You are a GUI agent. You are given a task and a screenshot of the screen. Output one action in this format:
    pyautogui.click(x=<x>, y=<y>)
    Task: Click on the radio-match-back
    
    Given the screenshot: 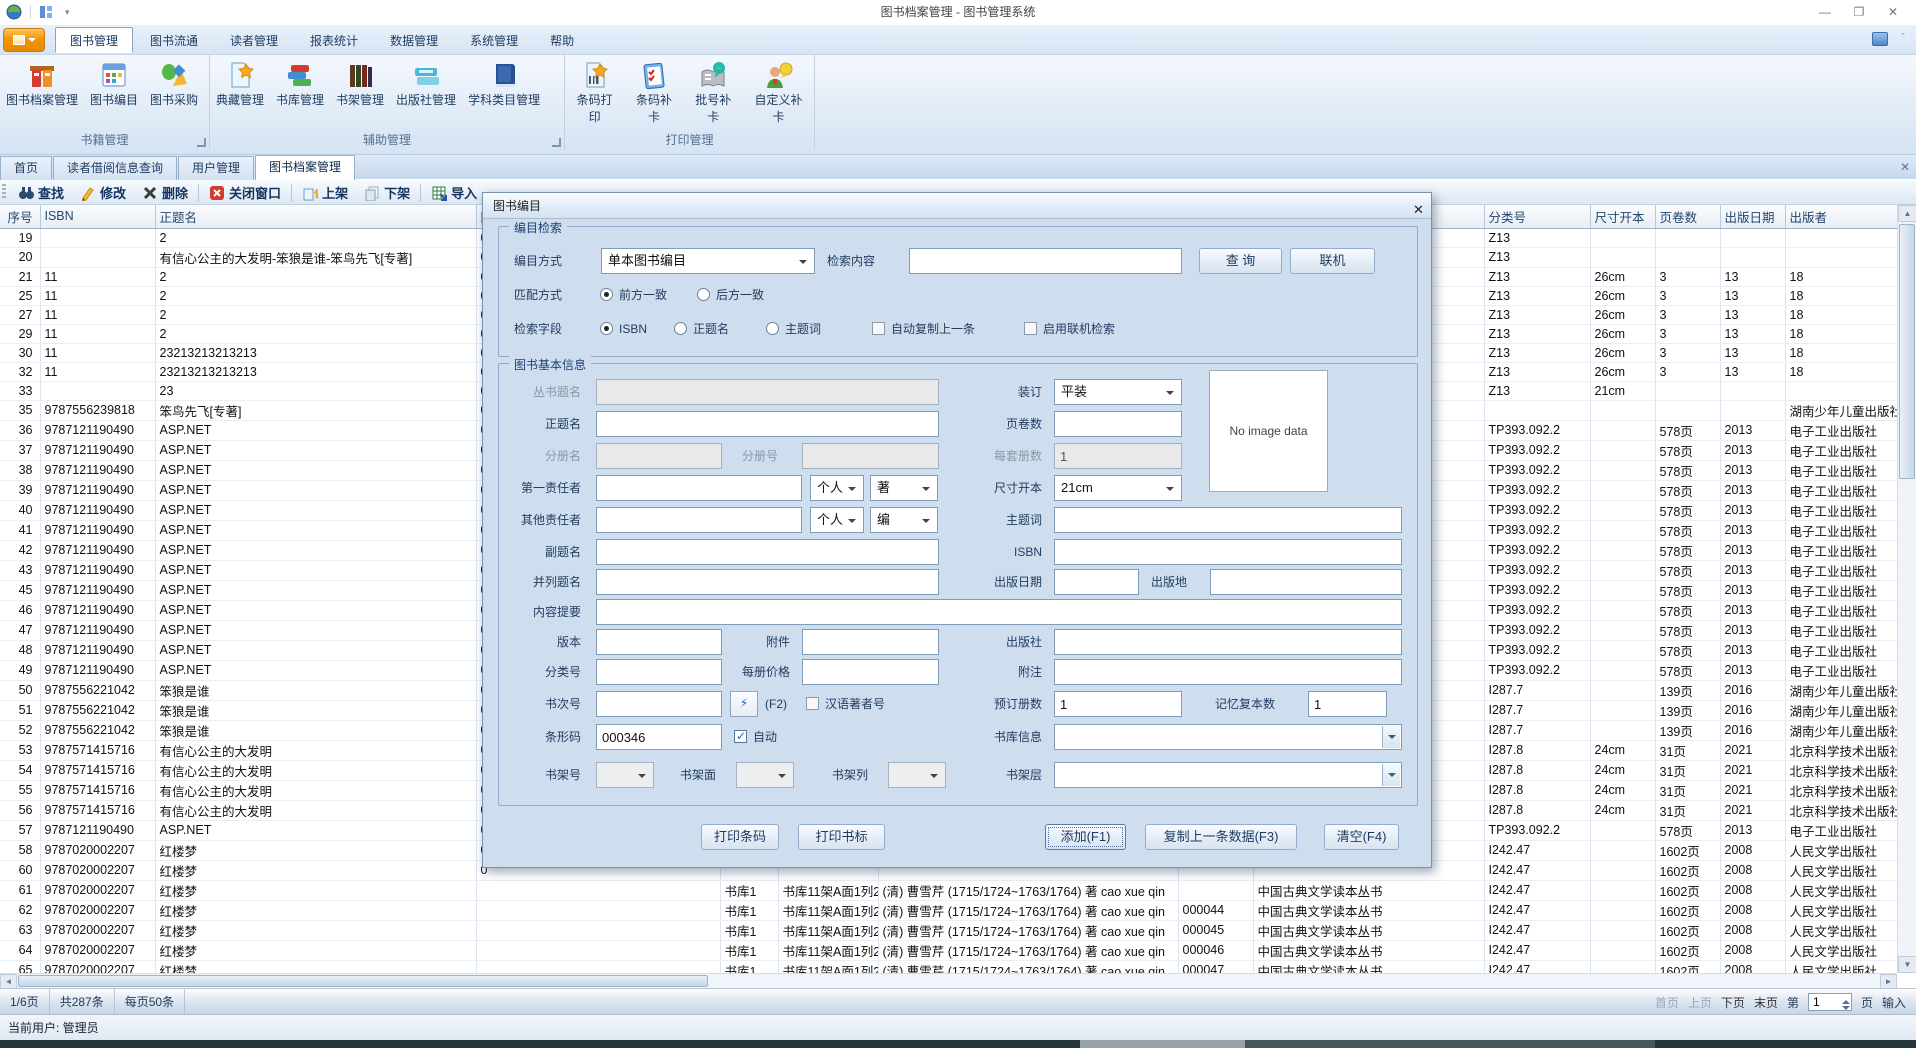 What is the action you would take?
    pyautogui.click(x=703, y=294)
    